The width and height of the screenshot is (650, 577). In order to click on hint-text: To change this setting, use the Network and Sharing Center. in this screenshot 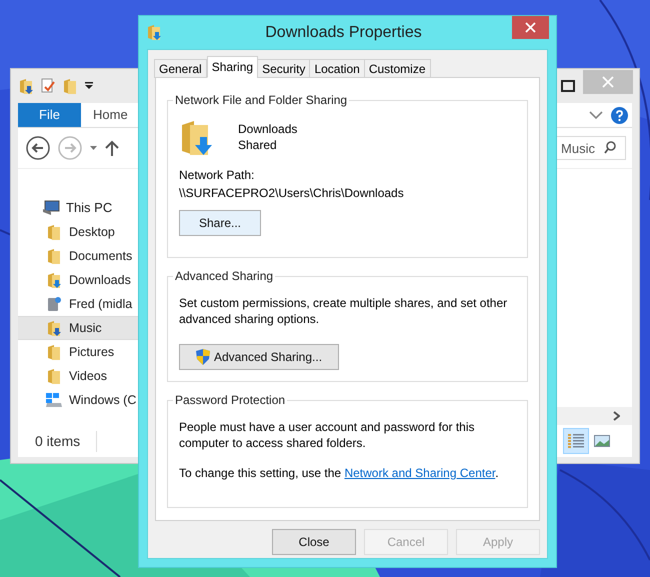, I will do `click(339, 473)`.